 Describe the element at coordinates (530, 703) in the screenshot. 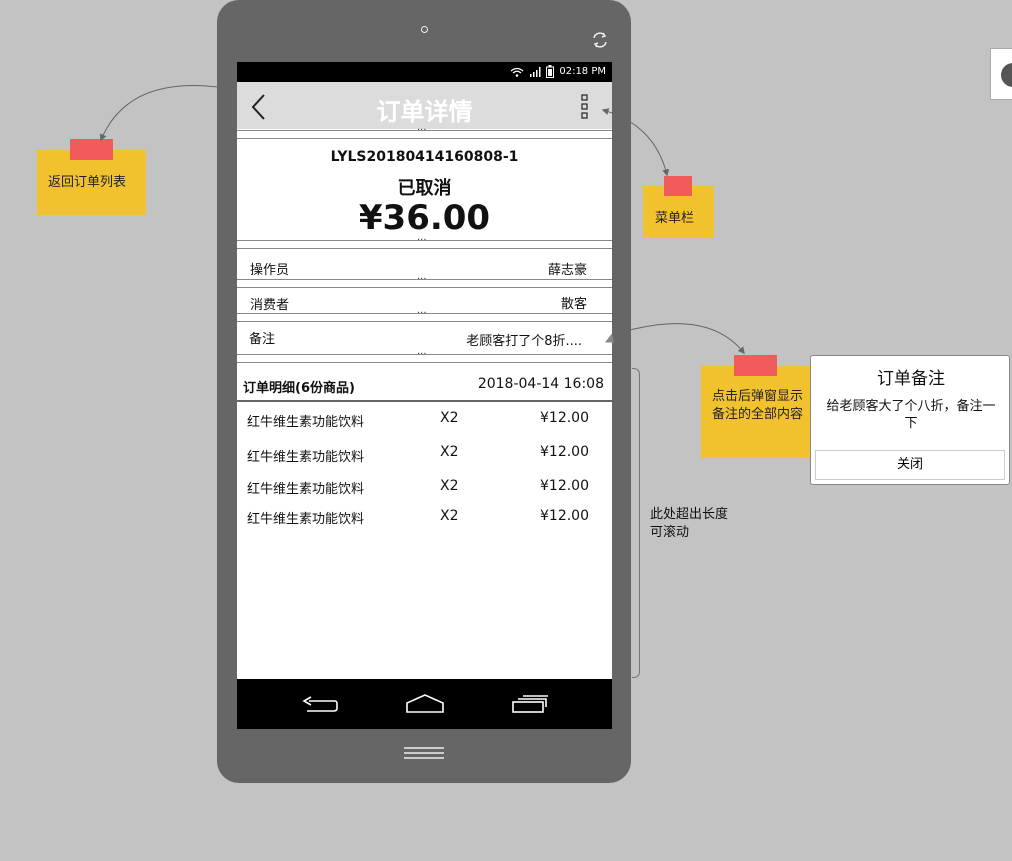

I see `nav-recent-apps-icon` at that location.